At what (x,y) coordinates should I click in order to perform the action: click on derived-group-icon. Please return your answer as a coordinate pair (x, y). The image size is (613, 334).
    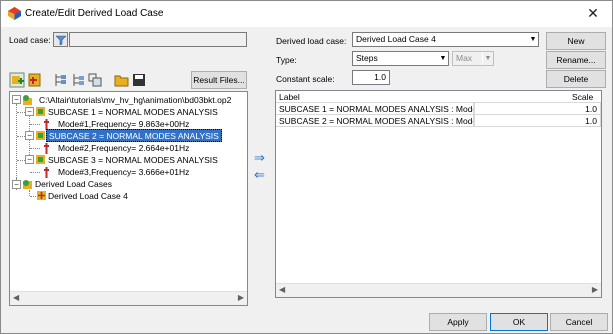
    Looking at the image, I should click on (27, 184).